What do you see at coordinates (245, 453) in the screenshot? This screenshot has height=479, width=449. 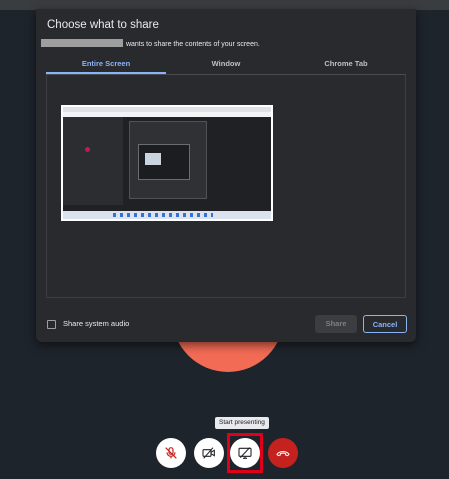 I see `present-button-highlight` at bounding box center [245, 453].